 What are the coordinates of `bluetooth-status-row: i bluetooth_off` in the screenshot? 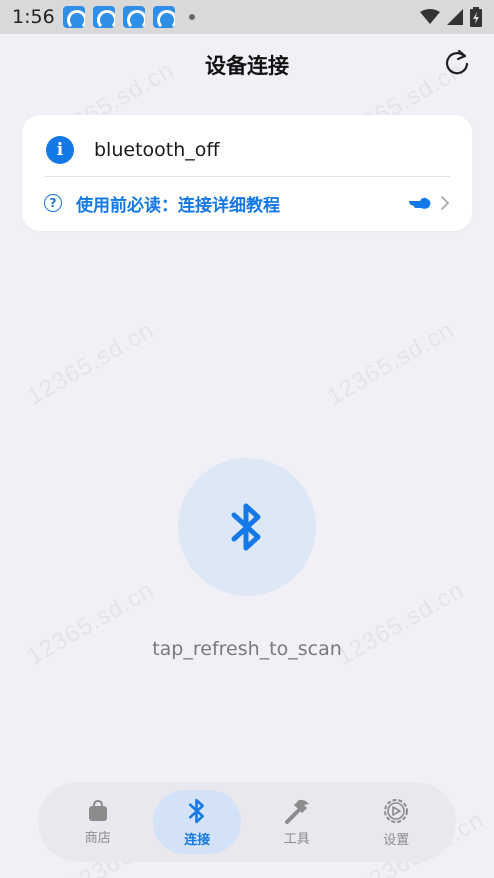 It's located at (132, 150).